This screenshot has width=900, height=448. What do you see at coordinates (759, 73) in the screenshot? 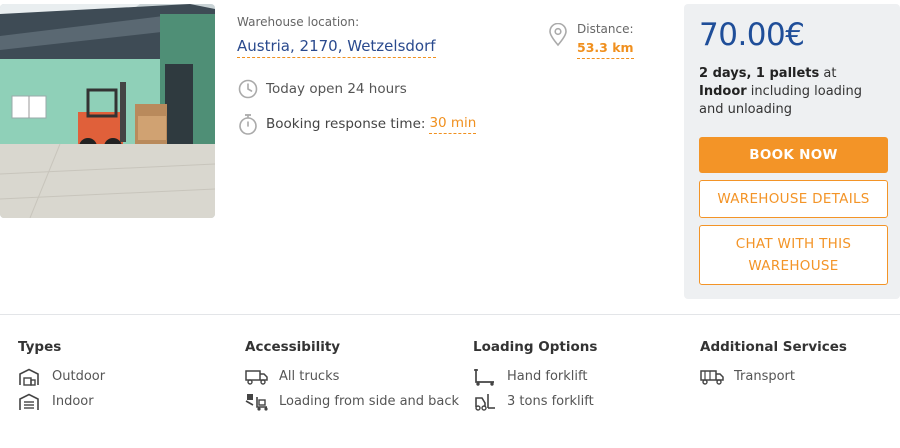
I see `summary-duration: 2 days, 1 pallets` at bounding box center [759, 73].